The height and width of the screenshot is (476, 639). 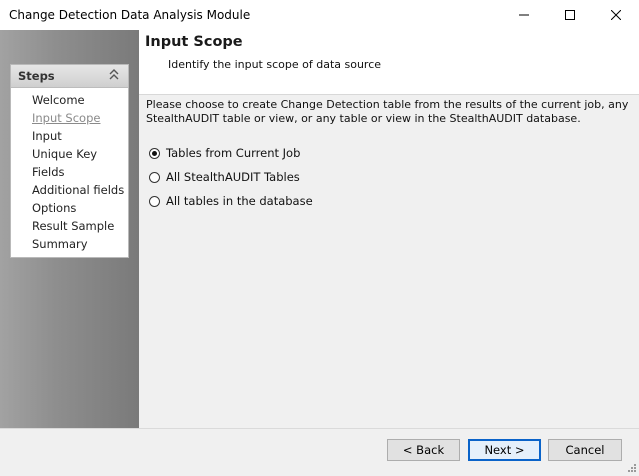 I want to click on steps-header: Steps, so click(x=69, y=76).